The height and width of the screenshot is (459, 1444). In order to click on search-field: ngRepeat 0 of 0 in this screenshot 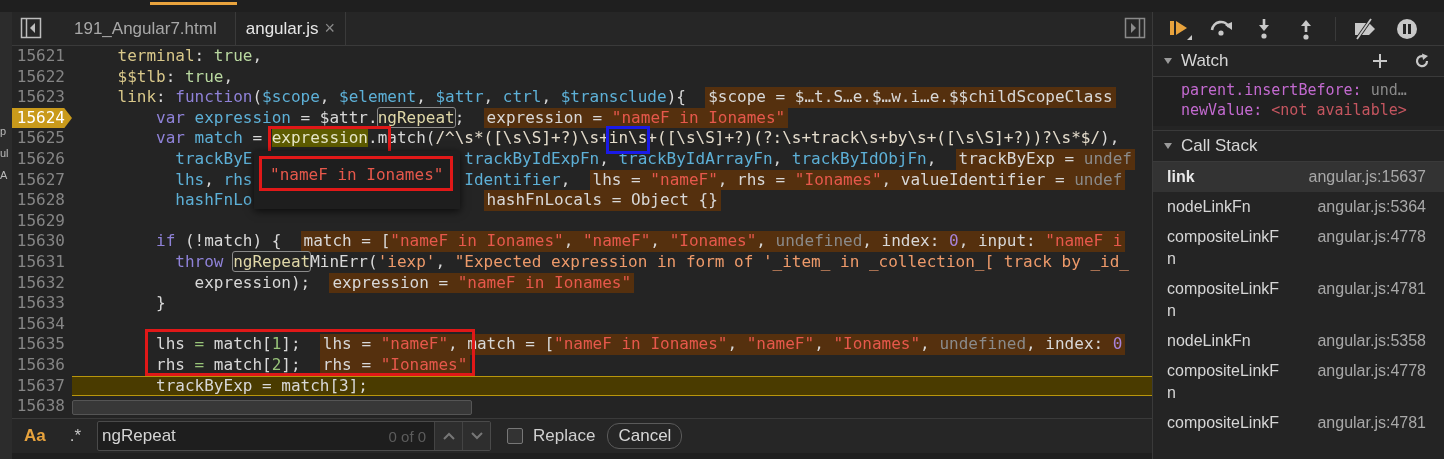, I will do `click(294, 436)`.